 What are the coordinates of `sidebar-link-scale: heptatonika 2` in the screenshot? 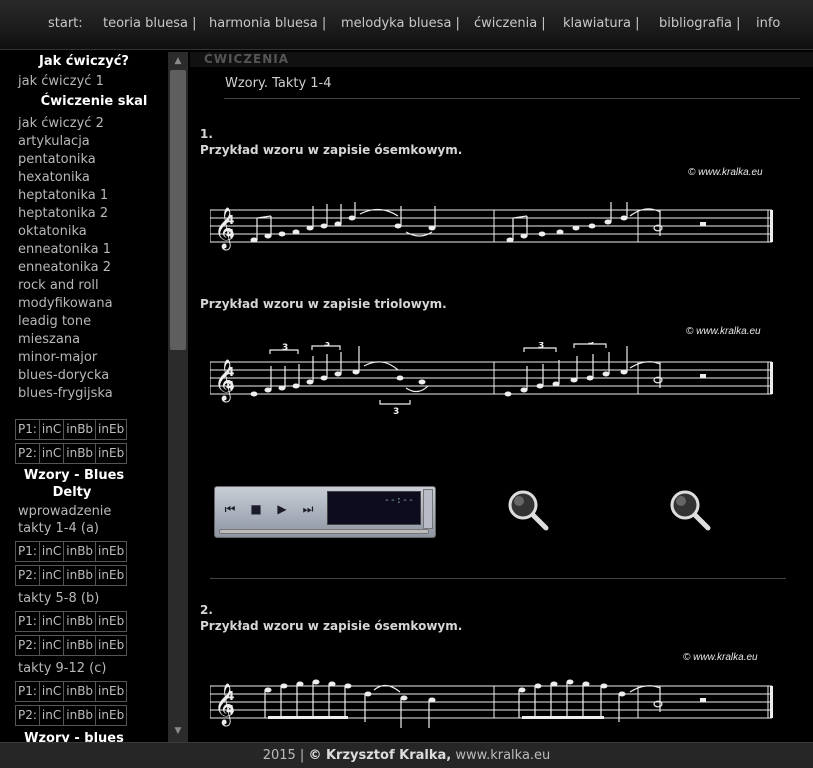 It's located at (63, 213).